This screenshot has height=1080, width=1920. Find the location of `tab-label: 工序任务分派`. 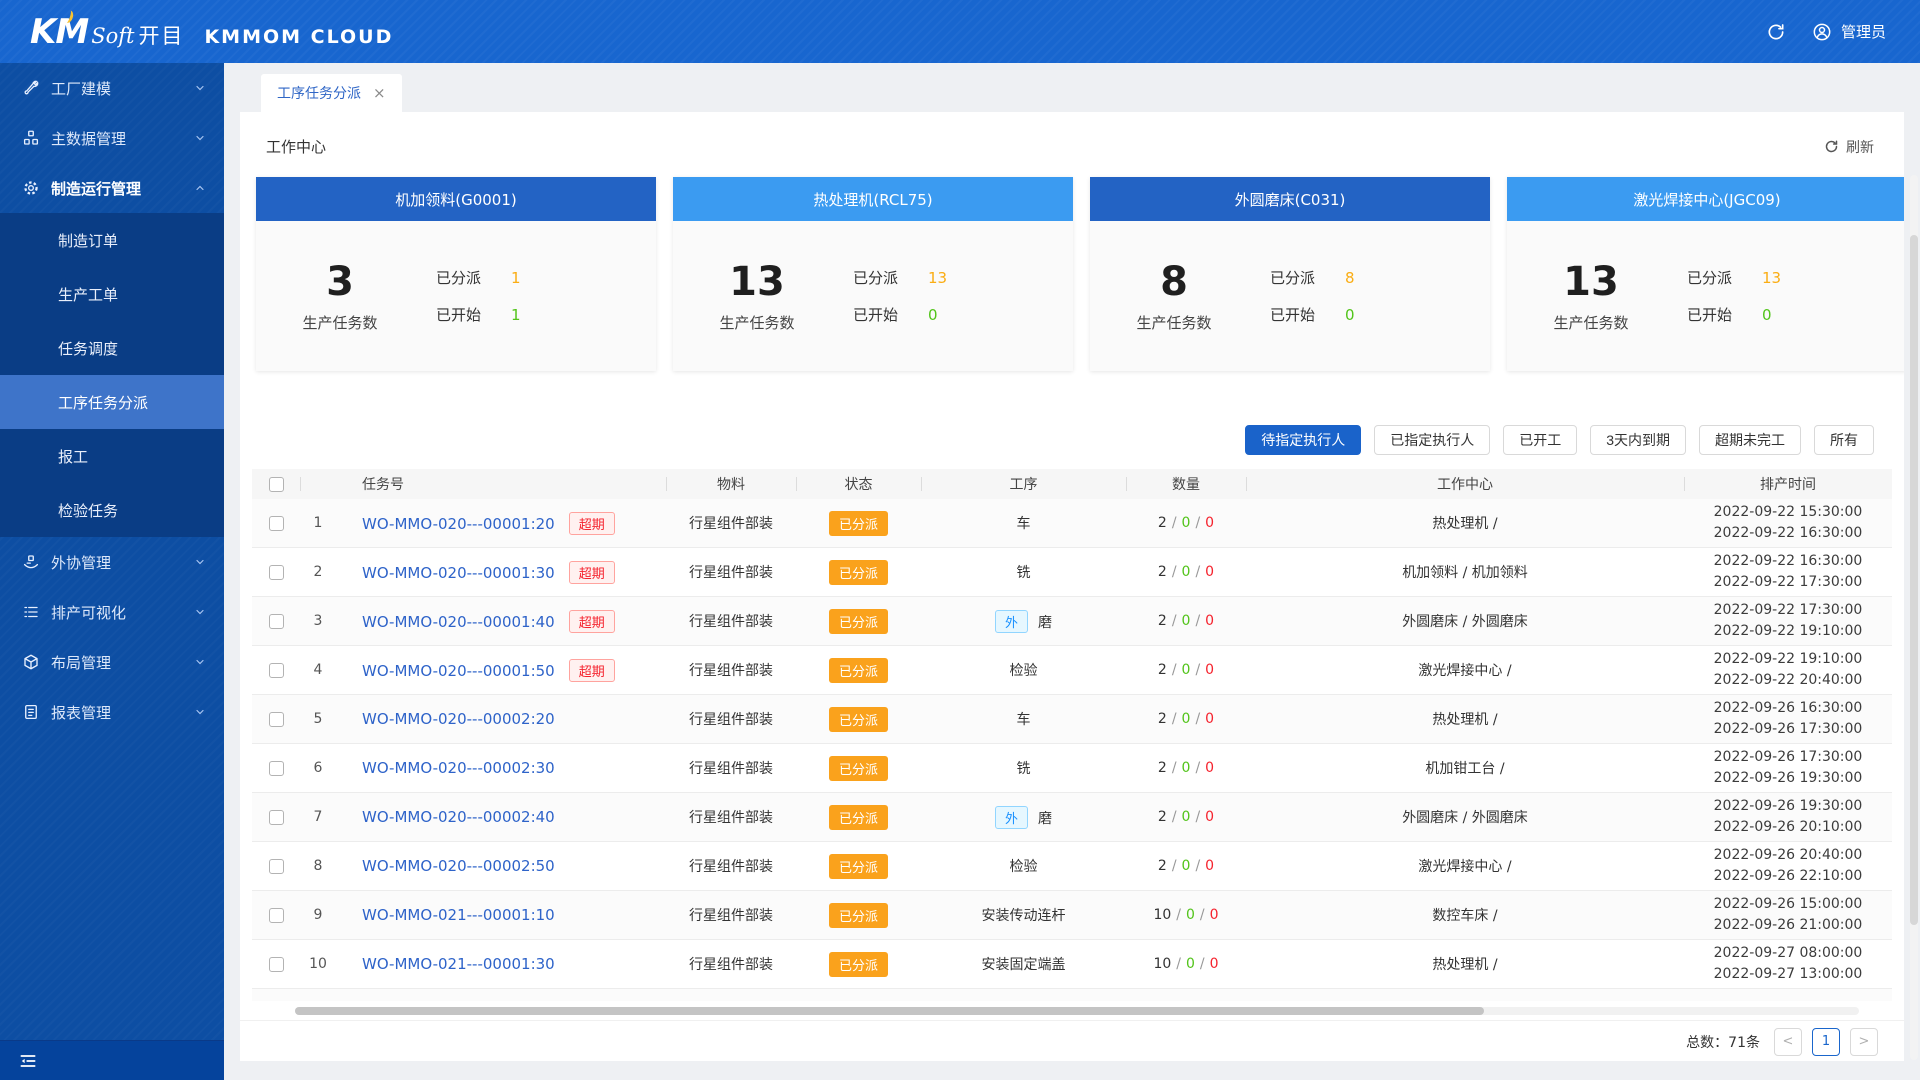

tab-label: 工序任务分派 is located at coordinates (319, 94).